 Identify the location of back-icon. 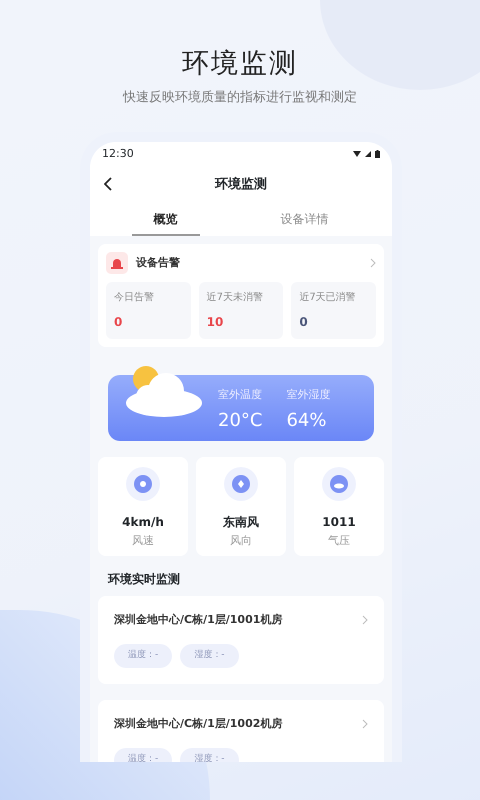
(108, 184).